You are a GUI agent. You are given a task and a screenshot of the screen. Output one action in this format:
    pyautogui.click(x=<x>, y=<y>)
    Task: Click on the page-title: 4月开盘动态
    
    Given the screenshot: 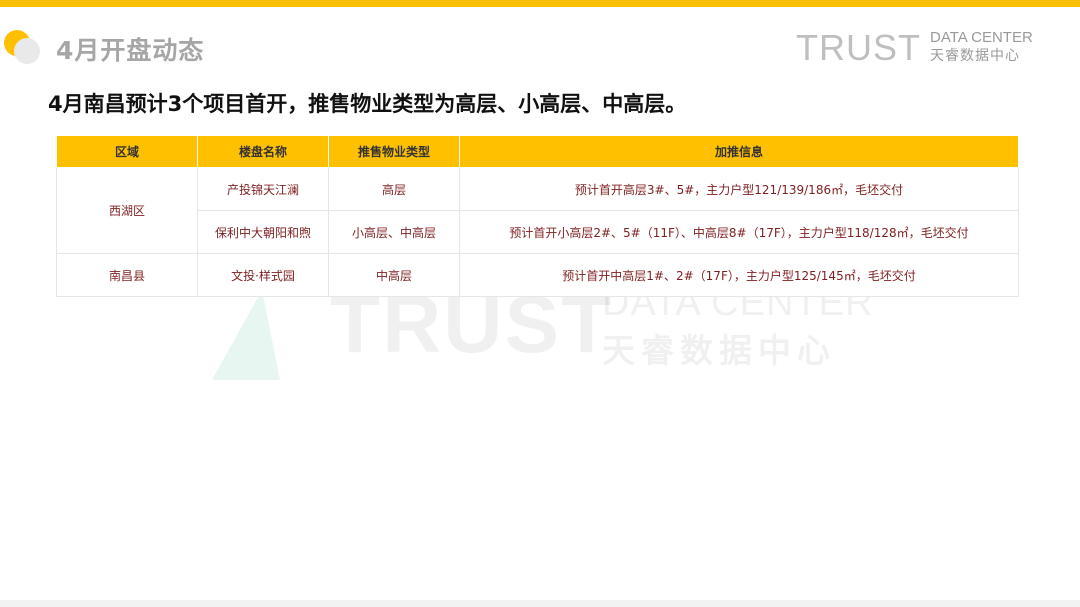 What is the action you would take?
    pyautogui.click(x=130, y=50)
    